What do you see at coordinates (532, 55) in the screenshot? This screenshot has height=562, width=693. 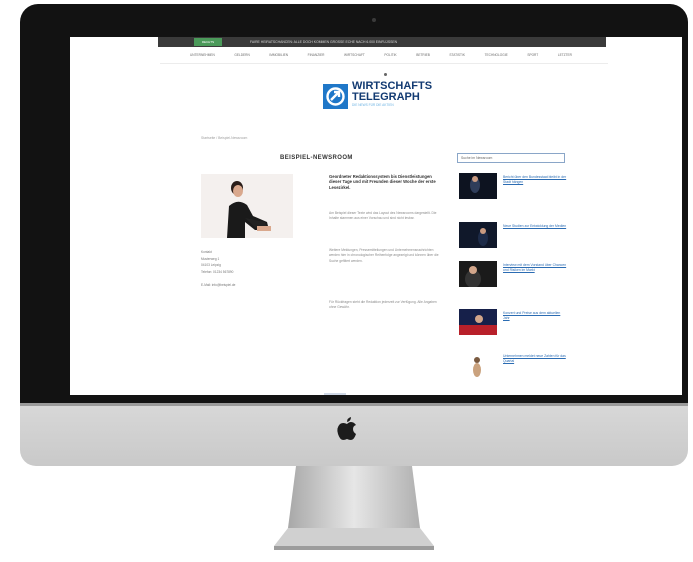 I see `nav-item-10: SPORT` at bounding box center [532, 55].